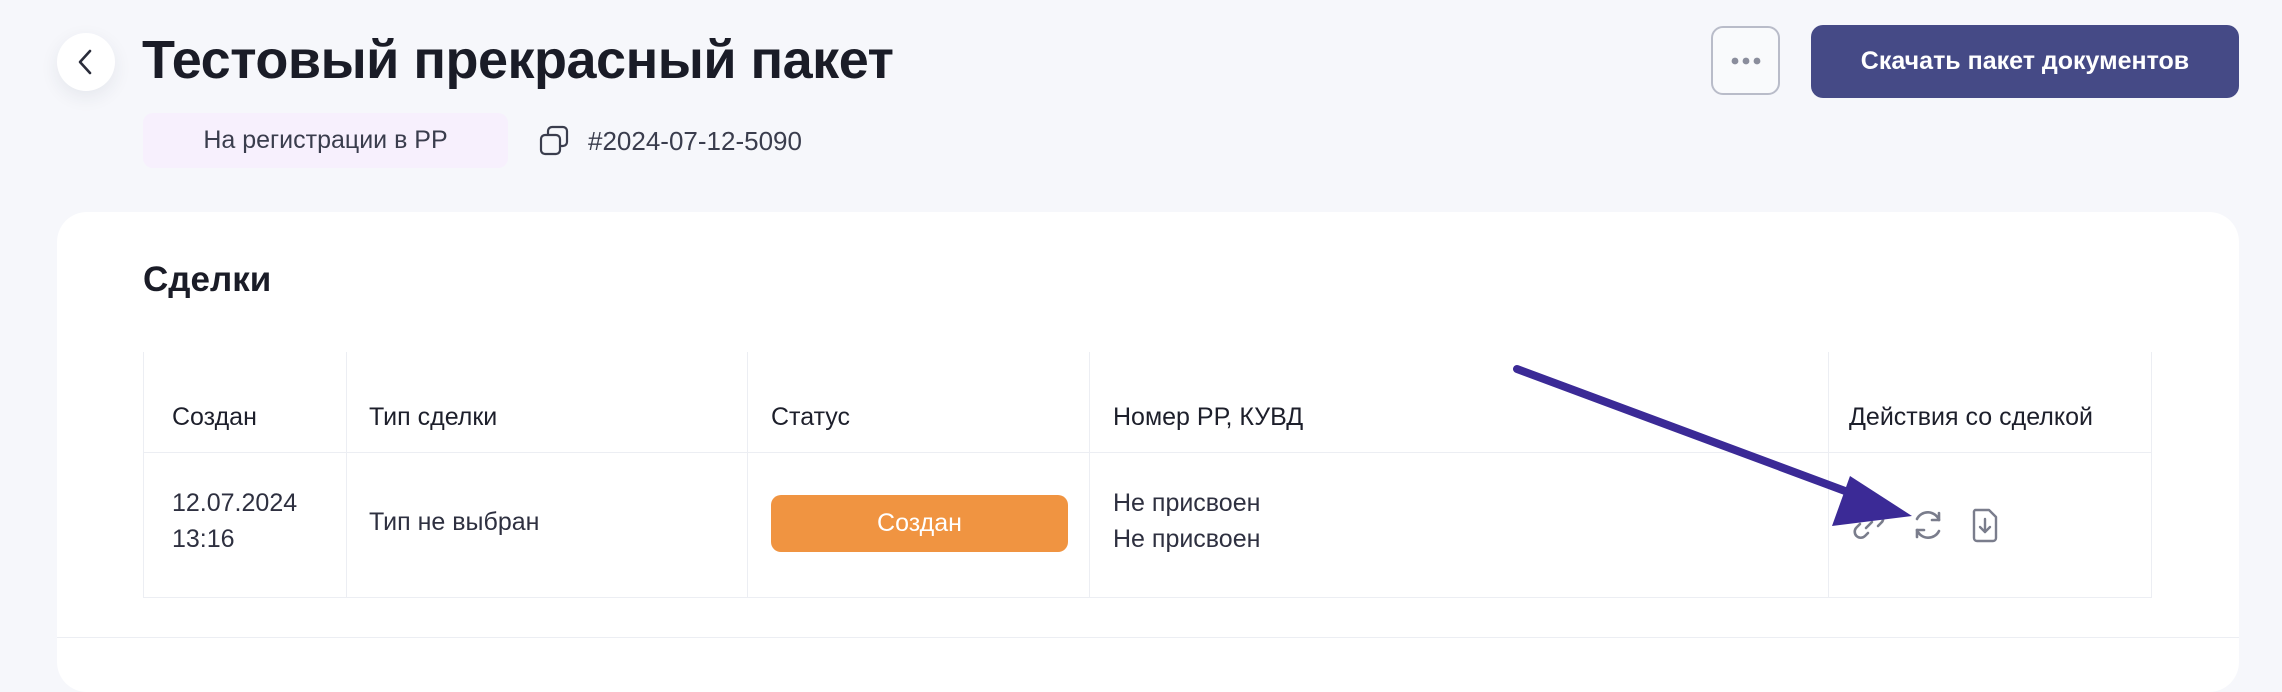 Image resolution: width=2282 pixels, height=692 pixels. What do you see at coordinates (1208, 417) in the screenshot?
I see `column-header-rr-number: Номер РР, КУВД` at bounding box center [1208, 417].